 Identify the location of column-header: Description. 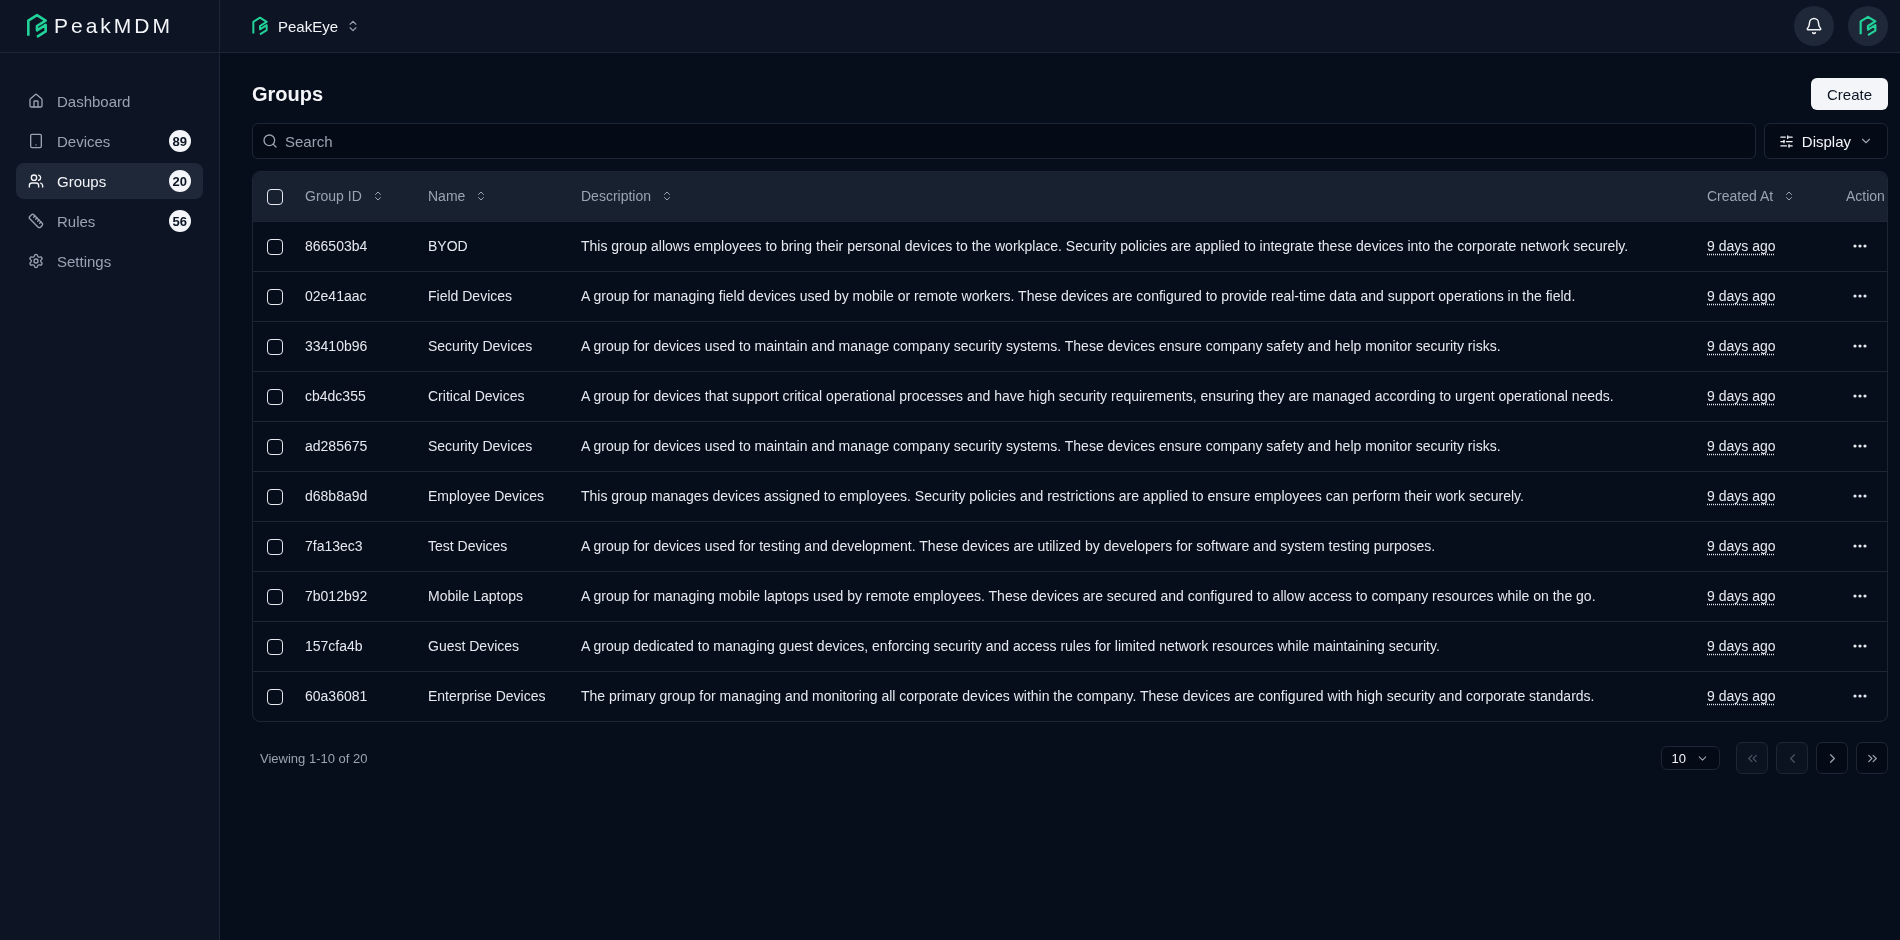
(616, 196).